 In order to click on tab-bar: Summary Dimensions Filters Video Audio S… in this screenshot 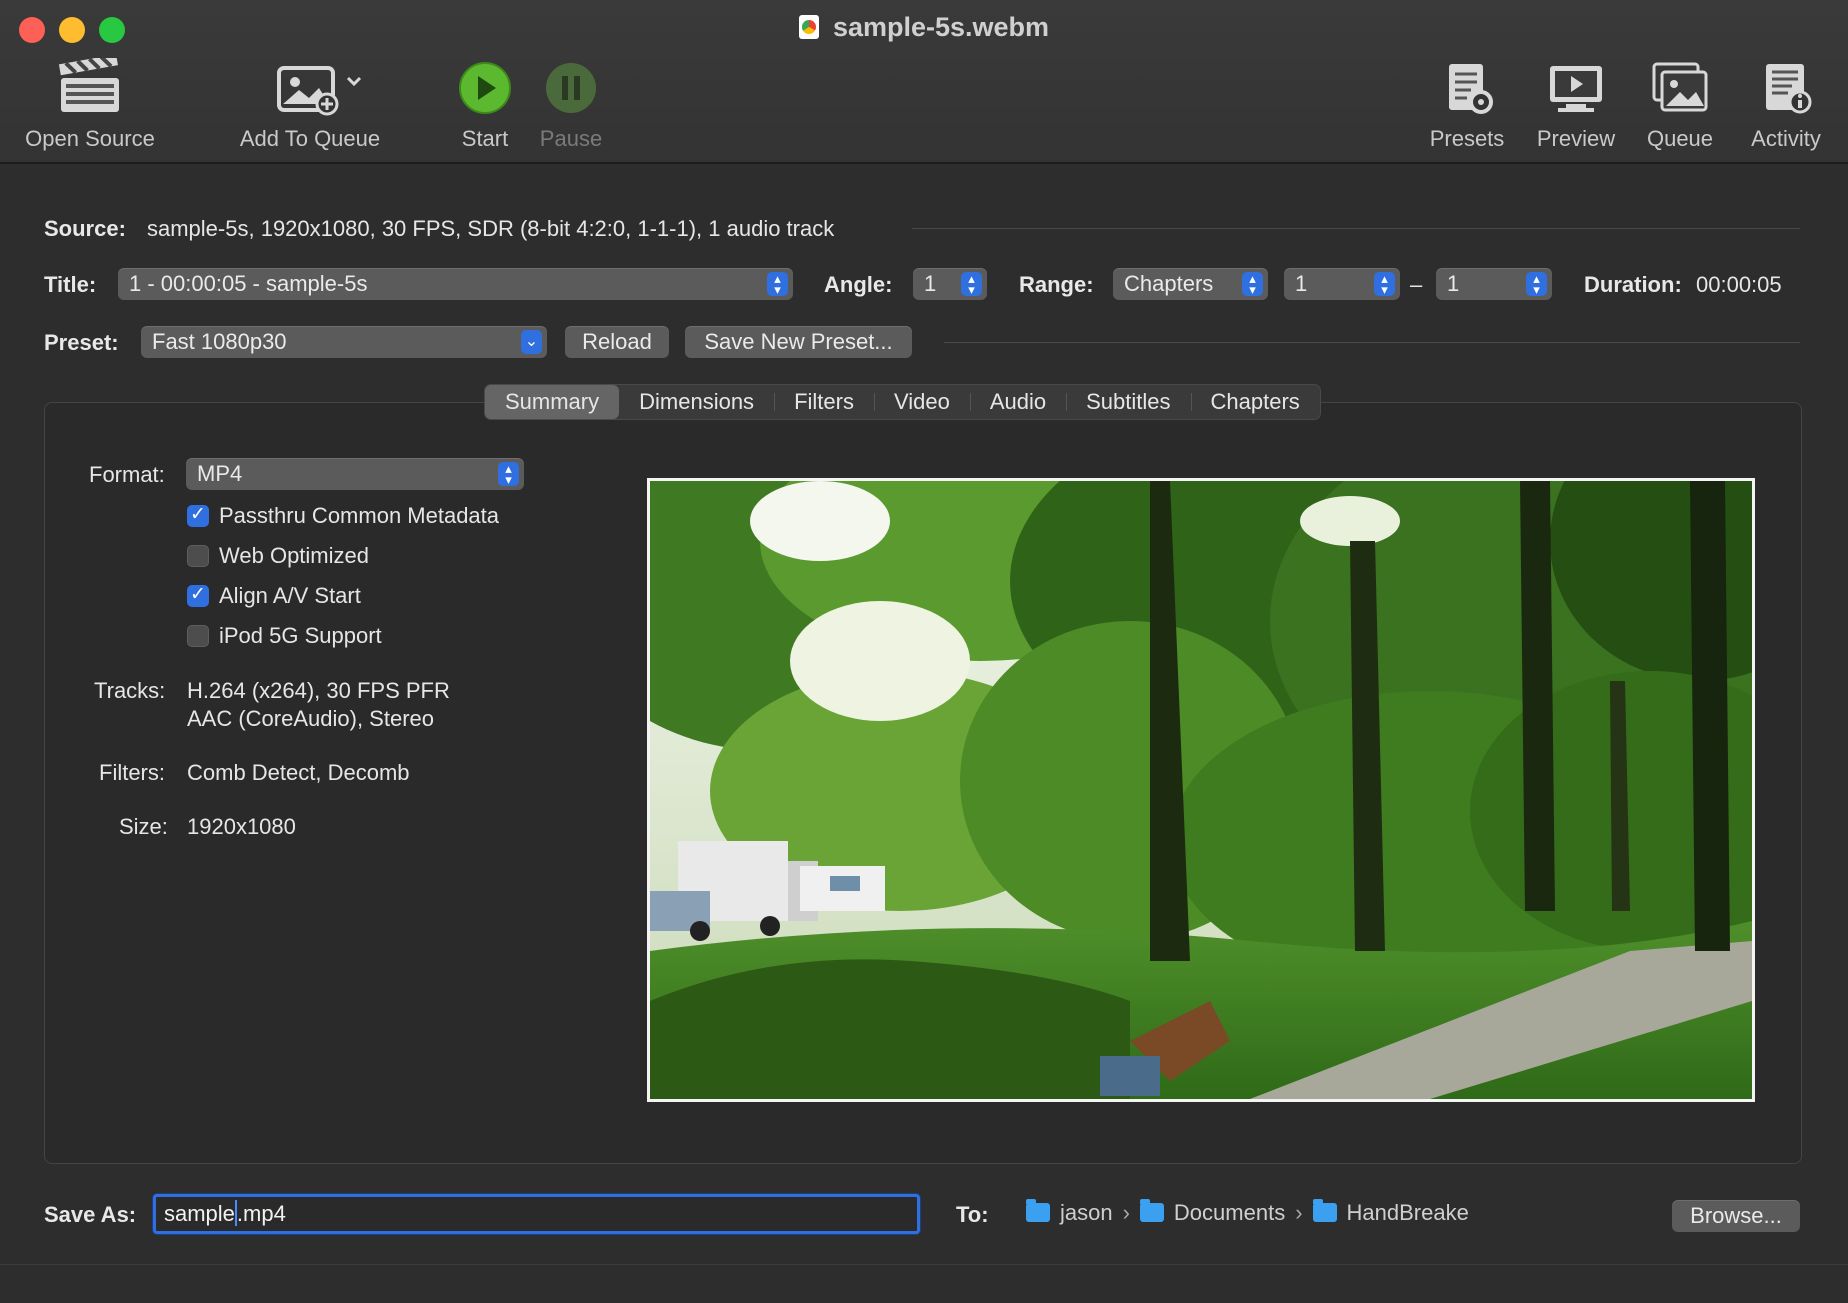, I will do `click(902, 402)`.